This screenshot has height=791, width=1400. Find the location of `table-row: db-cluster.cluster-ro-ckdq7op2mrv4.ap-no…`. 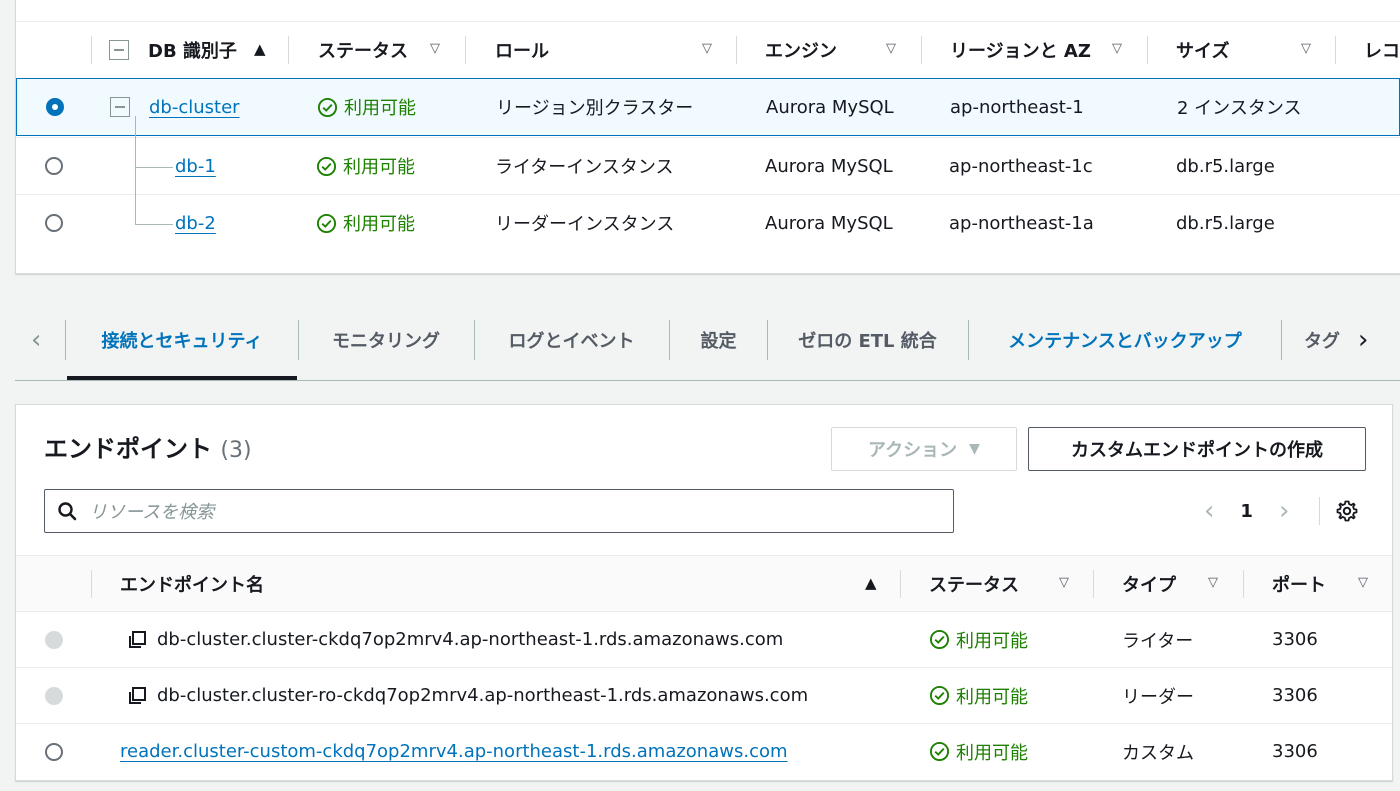

table-row: db-cluster.cluster-ro-ckdq7op2mrv4.ap-no… is located at coordinates (704, 695).